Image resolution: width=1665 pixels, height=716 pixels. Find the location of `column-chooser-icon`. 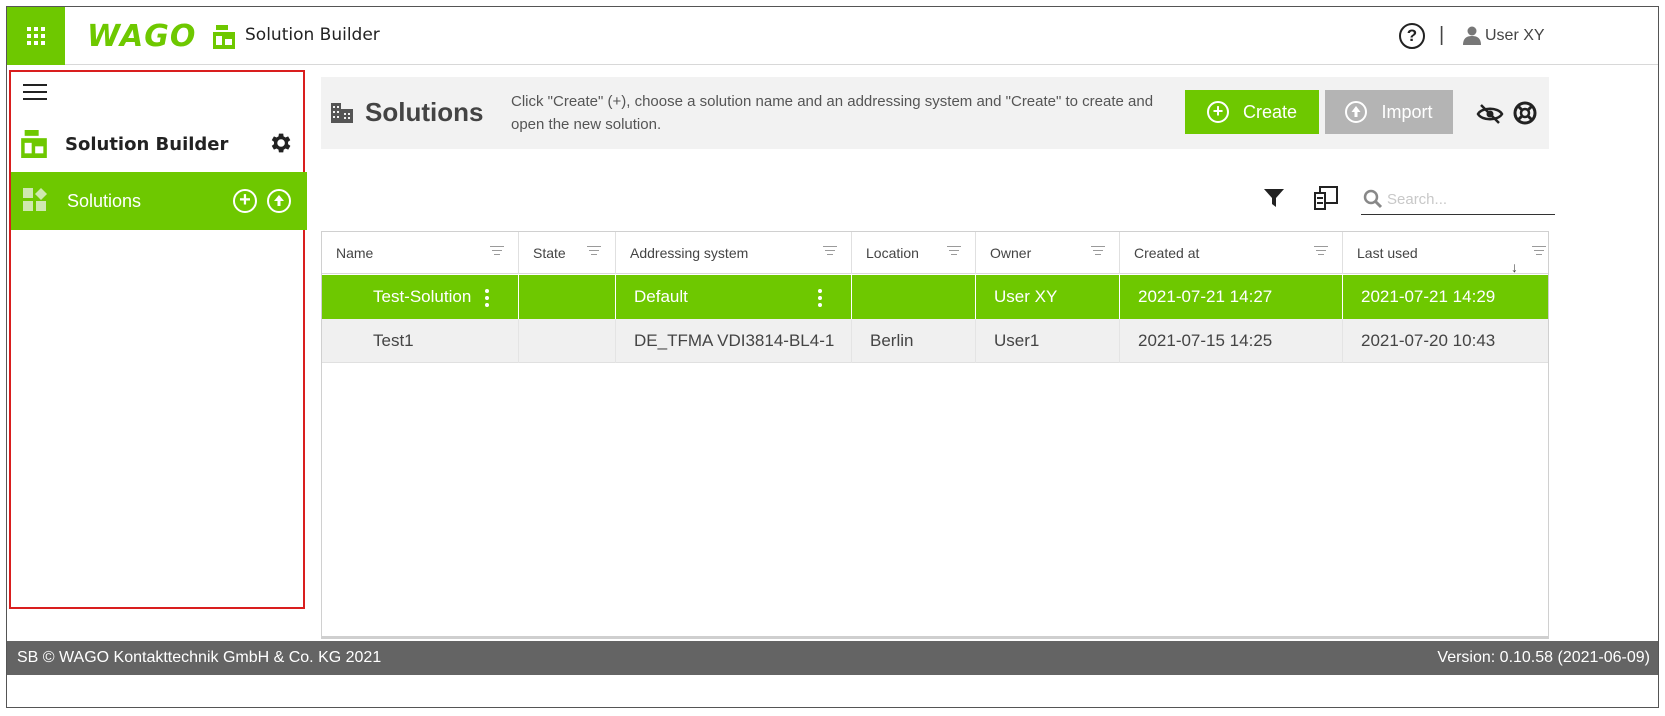

column-chooser-icon is located at coordinates (1326, 198).